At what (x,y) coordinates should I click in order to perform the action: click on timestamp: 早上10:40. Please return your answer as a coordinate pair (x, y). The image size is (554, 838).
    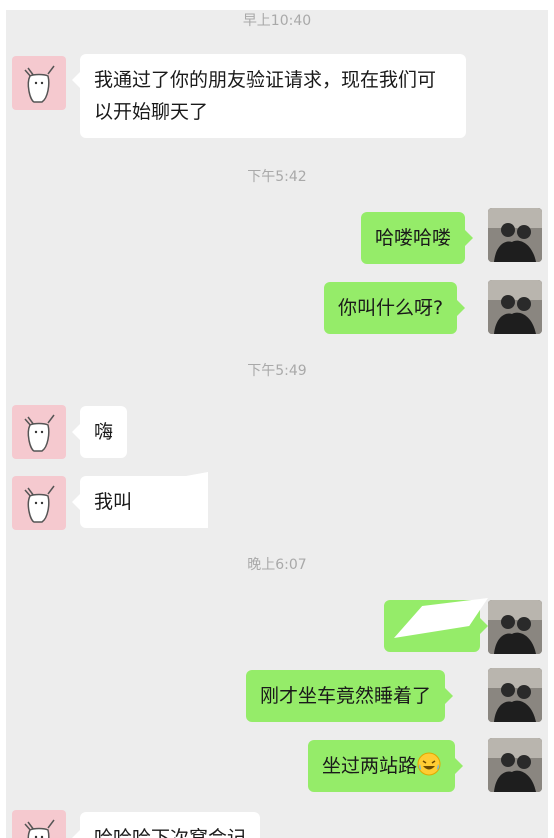
    Looking at the image, I should click on (277, 21).